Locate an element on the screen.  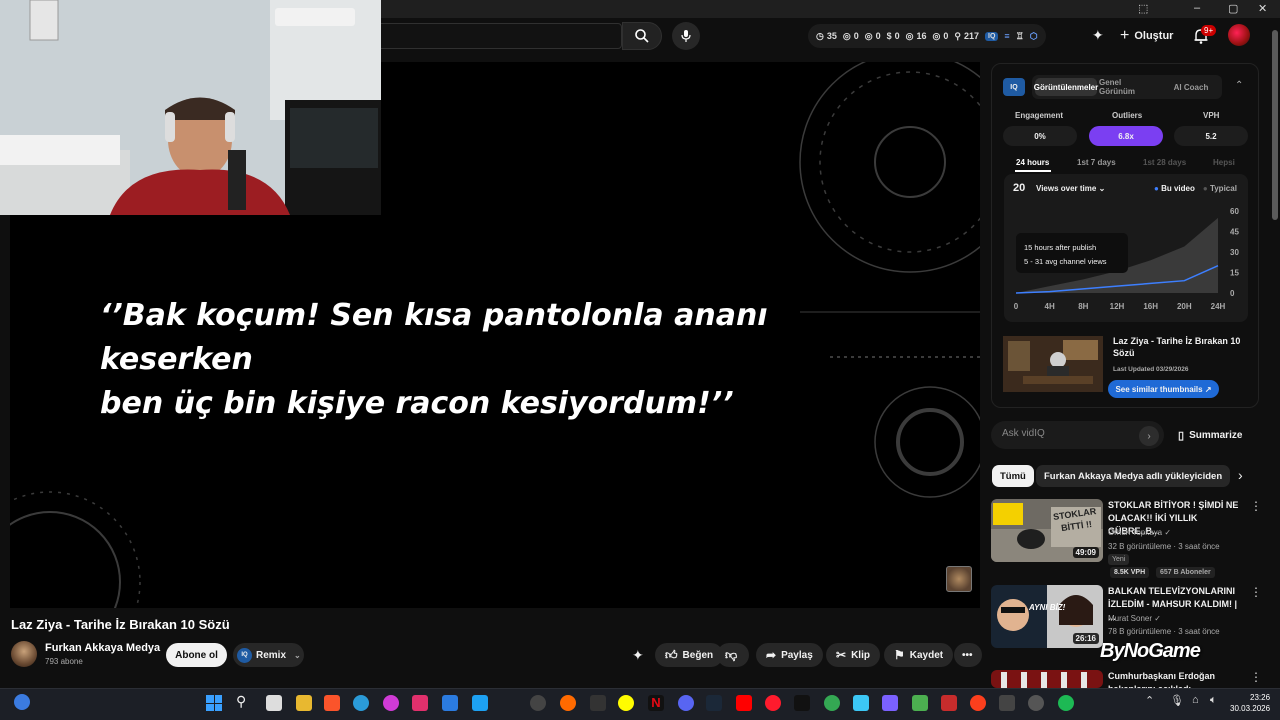
x-tick-label: 24H is located at coordinates (1218, 306).